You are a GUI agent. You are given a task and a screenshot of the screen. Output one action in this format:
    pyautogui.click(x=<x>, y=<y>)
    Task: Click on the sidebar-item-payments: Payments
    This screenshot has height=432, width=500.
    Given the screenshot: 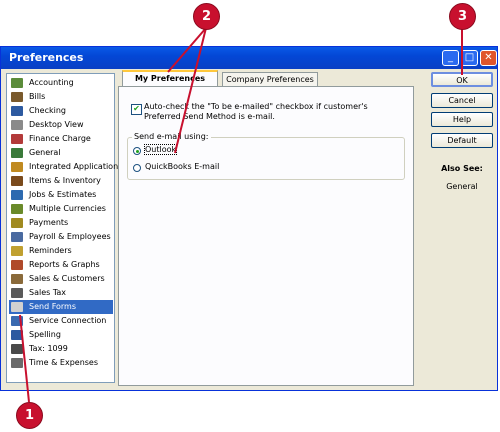 What is the action you would take?
    pyautogui.click(x=61, y=223)
    